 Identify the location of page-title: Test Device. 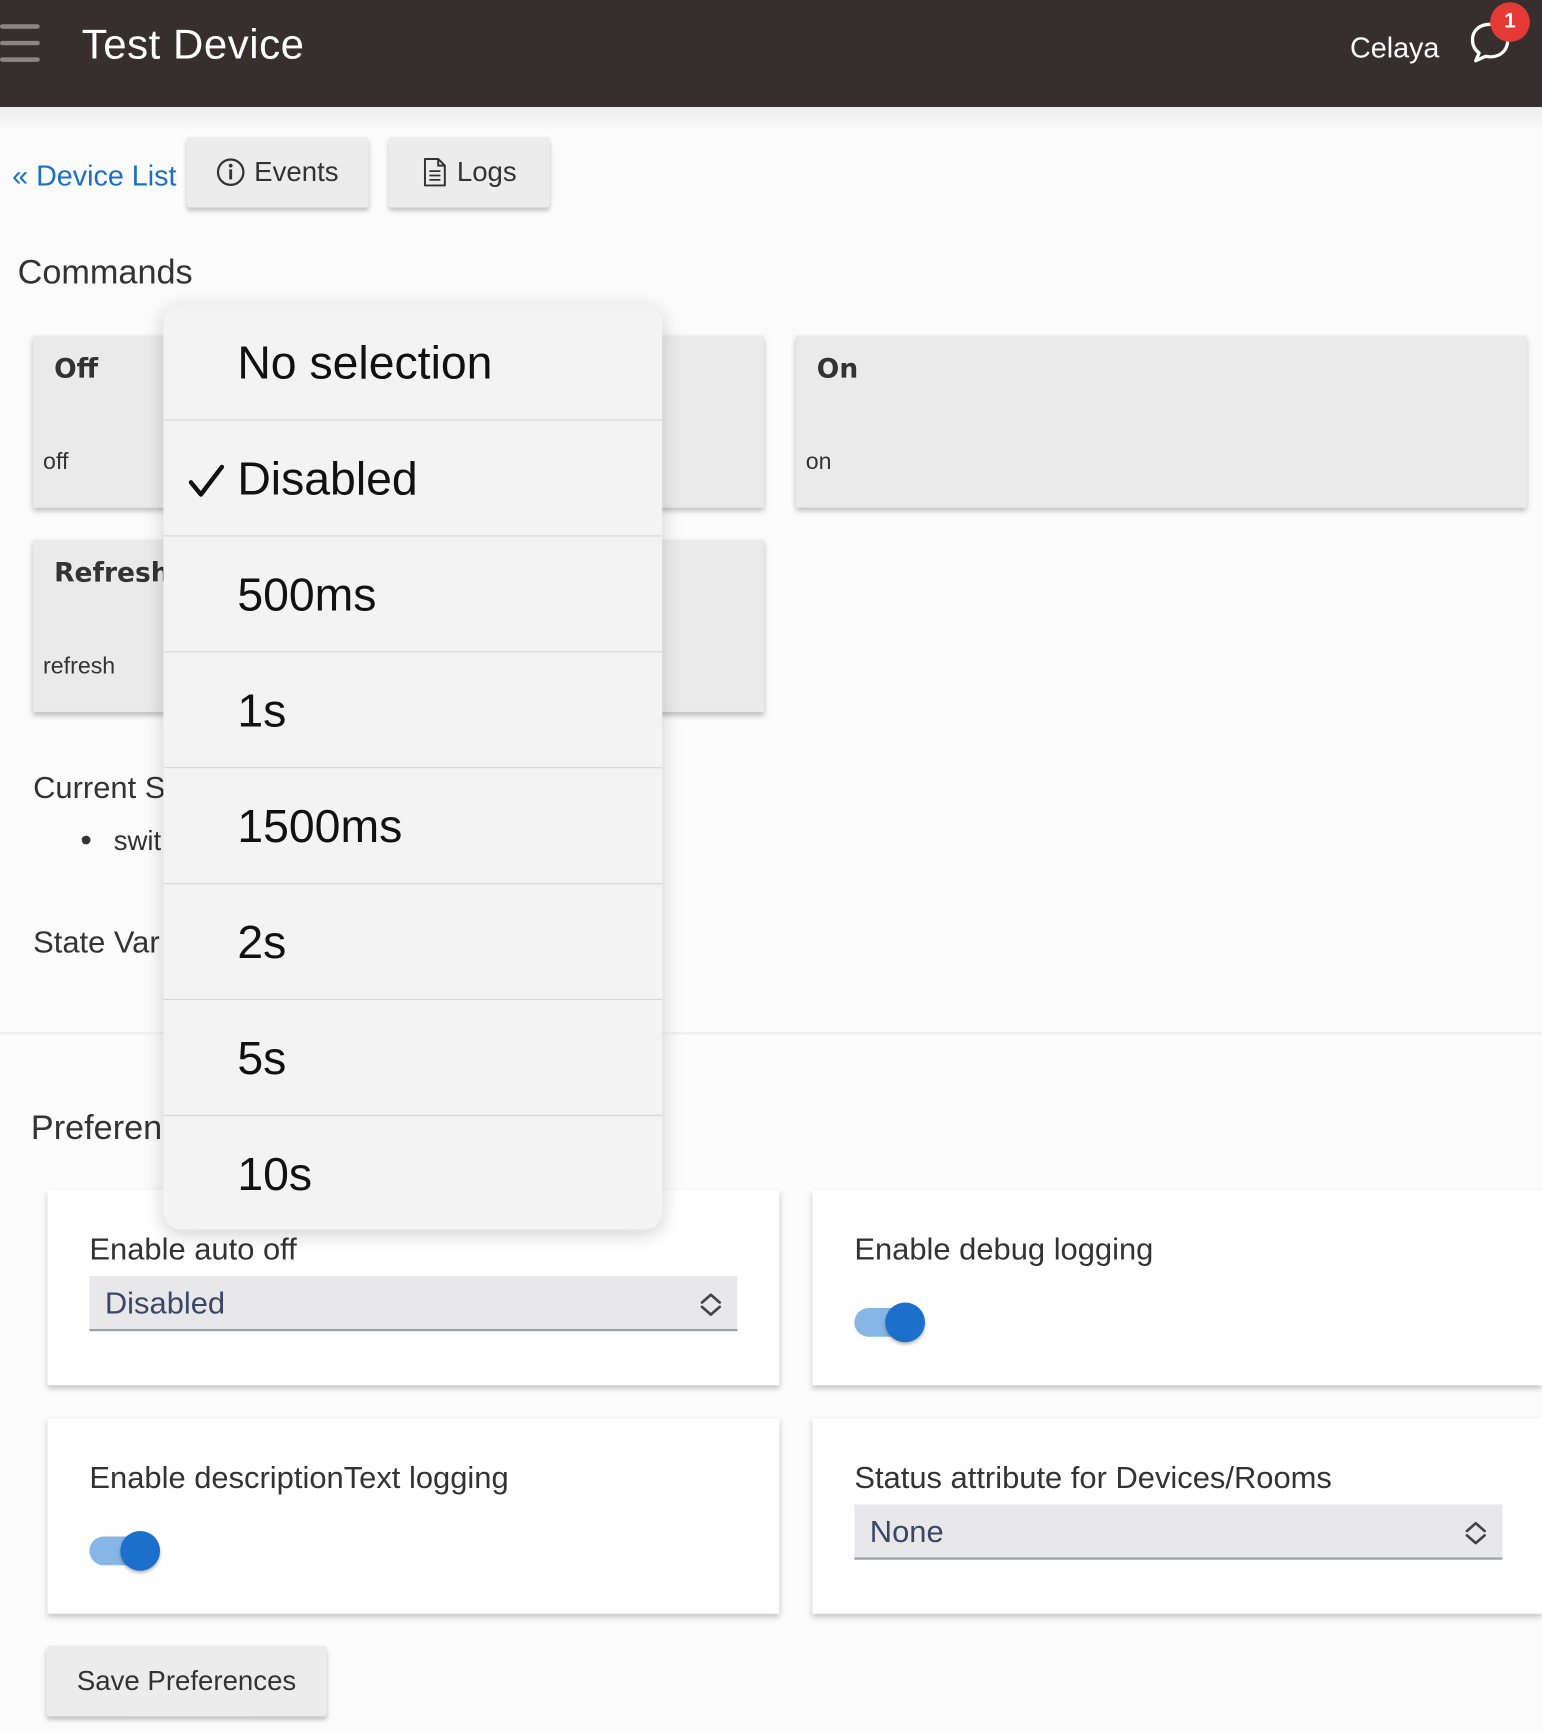
(193, 45).